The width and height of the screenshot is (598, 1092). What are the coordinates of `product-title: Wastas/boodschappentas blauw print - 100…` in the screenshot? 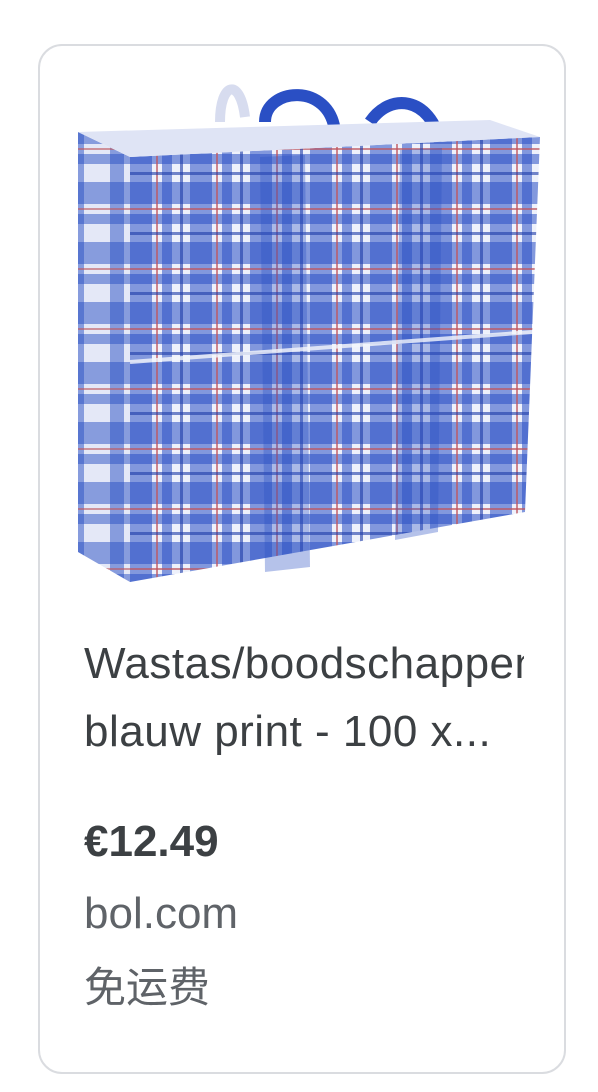 It's located at (304, 698).